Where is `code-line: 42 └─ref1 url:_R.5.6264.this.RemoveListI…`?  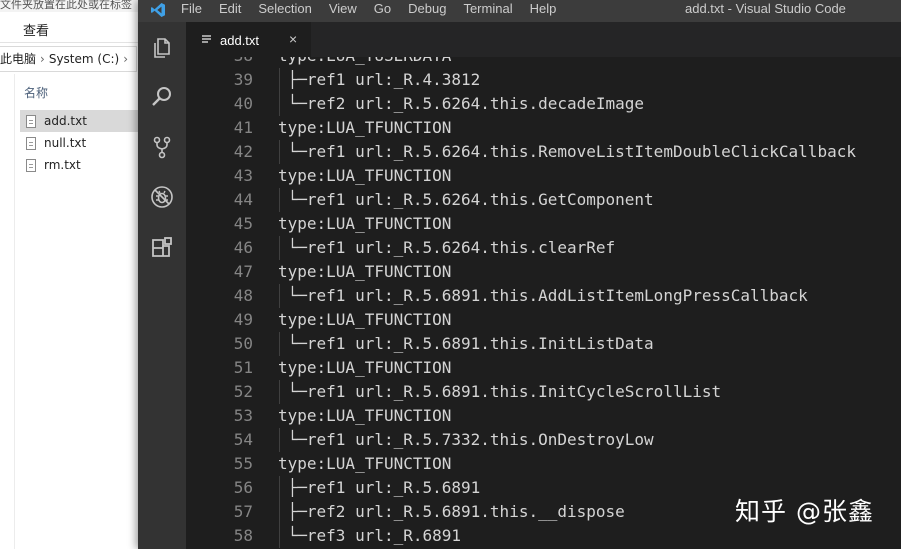 code-line: 42 └─ref1 url:_R.5.6264.this.RemoveListI… is located at coordinates (543, 152).